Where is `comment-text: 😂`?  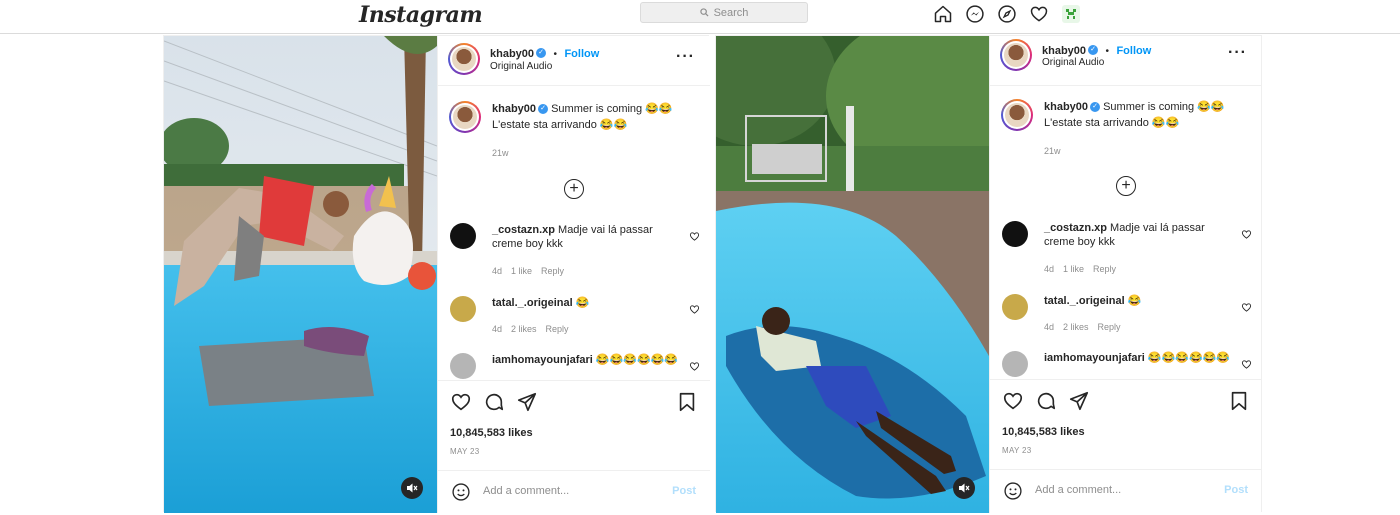 comment-text: 😂 is located at coordinates (582, 303).